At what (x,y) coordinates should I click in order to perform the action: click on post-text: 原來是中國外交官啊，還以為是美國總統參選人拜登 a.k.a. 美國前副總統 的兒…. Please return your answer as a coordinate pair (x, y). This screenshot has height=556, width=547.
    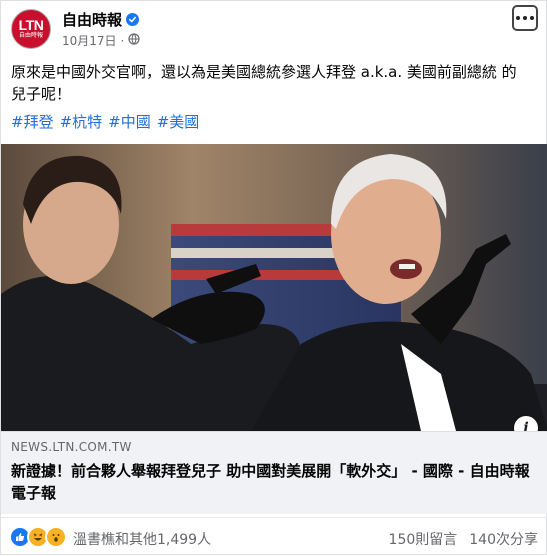
    Looking at the image, I should click on (264, 83).